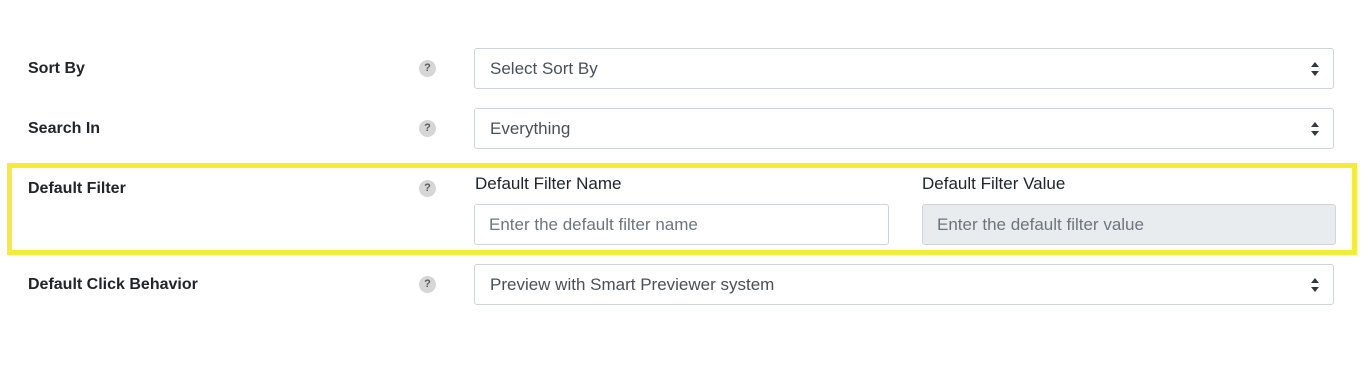 Image resolution: width=1368 pixels, height=384 pixels. What do you see at coordinates (56, 68) in the screenshot?
I see `sort-by-label: Sort By` at bounding box center [56, 68].